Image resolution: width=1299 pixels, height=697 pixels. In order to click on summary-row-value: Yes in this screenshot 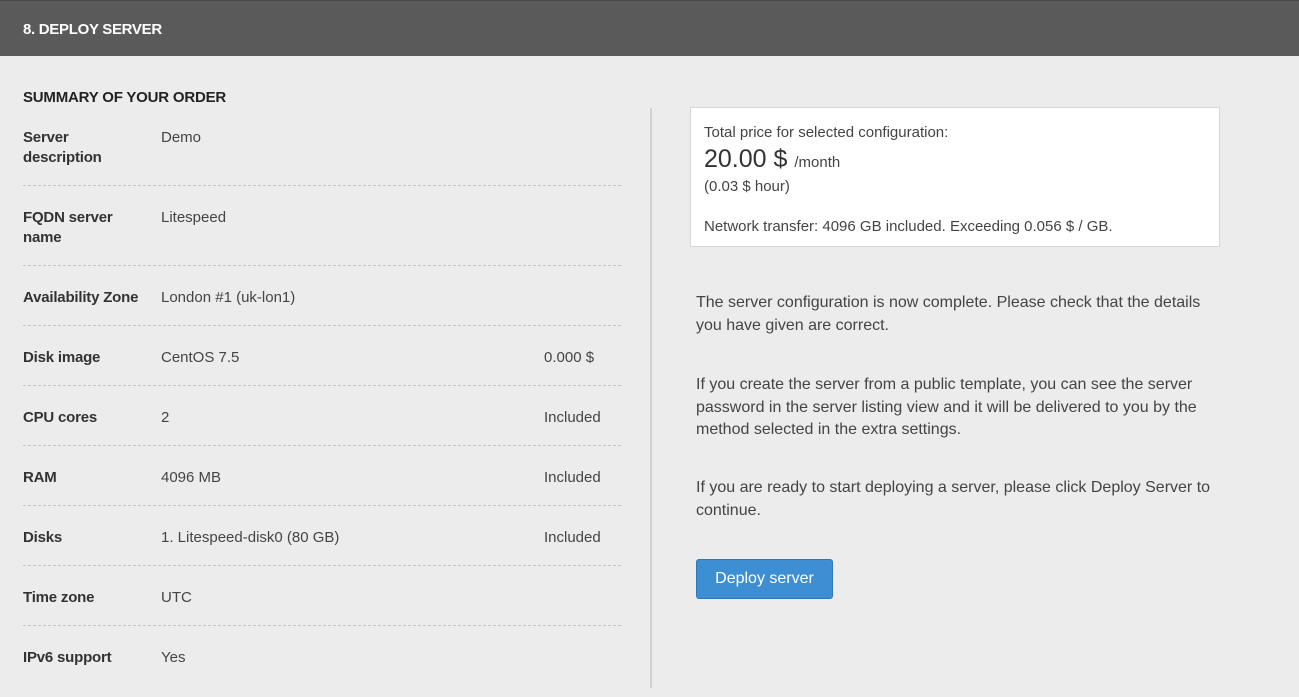, I will do `click(173, 657)`.